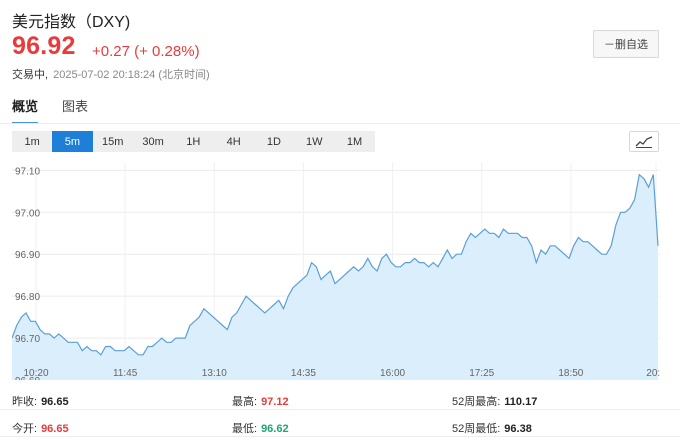 This screenshot has width=680, height=446. What do you see at coordinates (27, 255) in the screenshot?
I see `y-tick-label: 96.90` at bounding box center [27, 255].